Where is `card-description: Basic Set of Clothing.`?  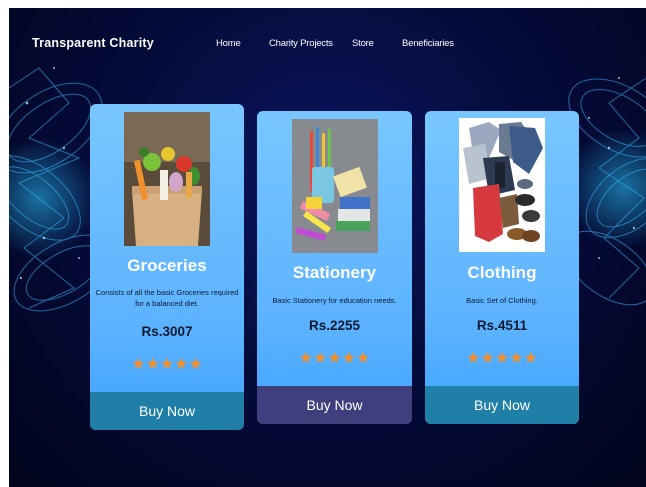
card-description: Basic Set of Clothing. is located at coordinates (502, 300).